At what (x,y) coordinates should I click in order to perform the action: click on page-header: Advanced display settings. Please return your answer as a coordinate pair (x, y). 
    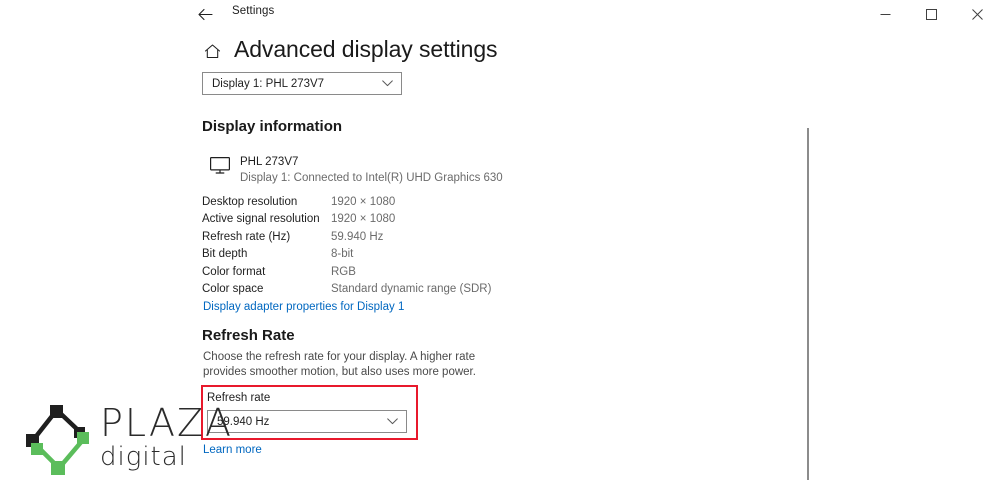
    Looking at the image, I should click on (349, 48).